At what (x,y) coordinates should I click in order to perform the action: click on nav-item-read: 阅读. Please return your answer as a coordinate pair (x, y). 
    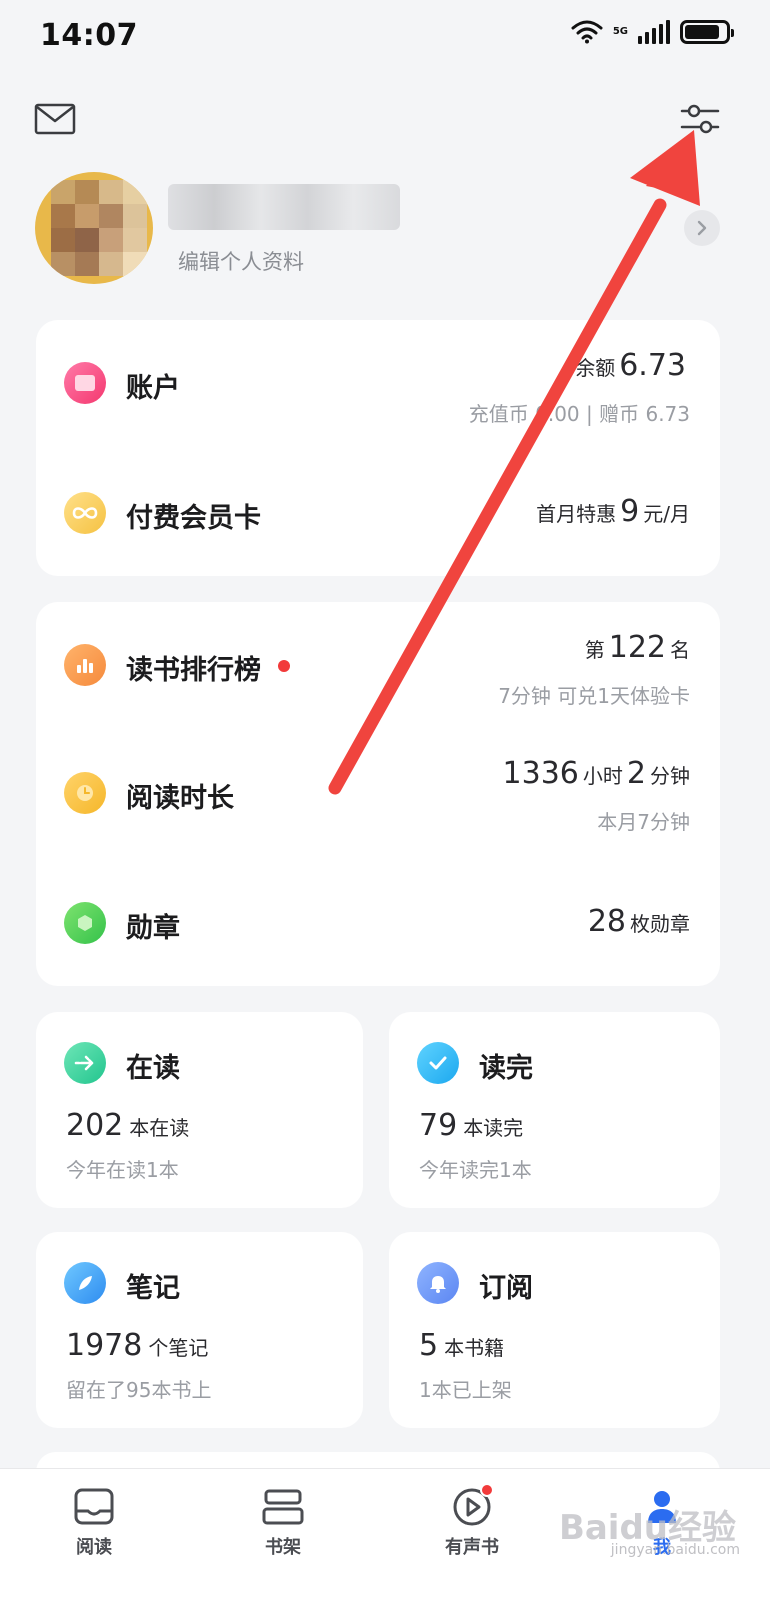
    Looking at the image, I should click on (94, 1523).